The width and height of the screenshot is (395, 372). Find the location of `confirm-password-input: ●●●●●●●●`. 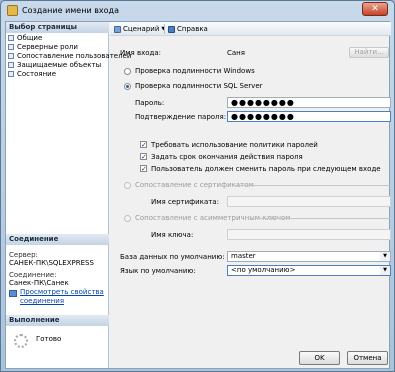

confirm-password-input: ●●●●●●●● is located at coordinates (309, 116).